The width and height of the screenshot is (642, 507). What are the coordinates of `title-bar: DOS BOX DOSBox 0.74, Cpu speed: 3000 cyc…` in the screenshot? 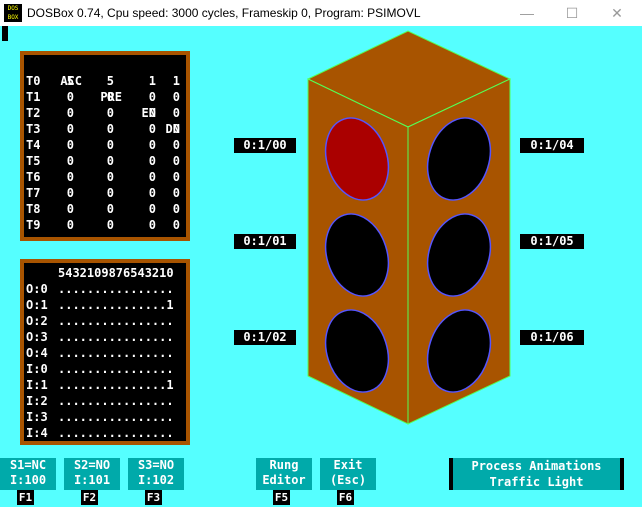 It's located at (321, 13).